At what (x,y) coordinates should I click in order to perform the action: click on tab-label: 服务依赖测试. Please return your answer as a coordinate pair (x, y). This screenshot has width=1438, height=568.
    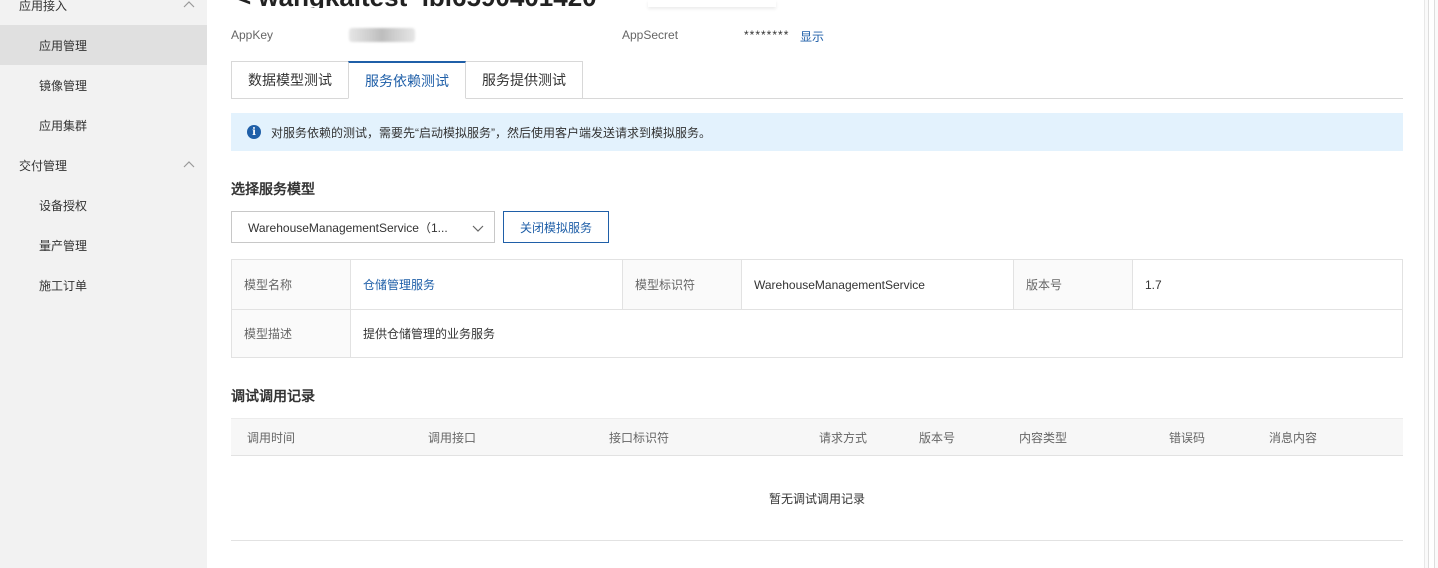
    Looking at the image, I should click on (407, 80).